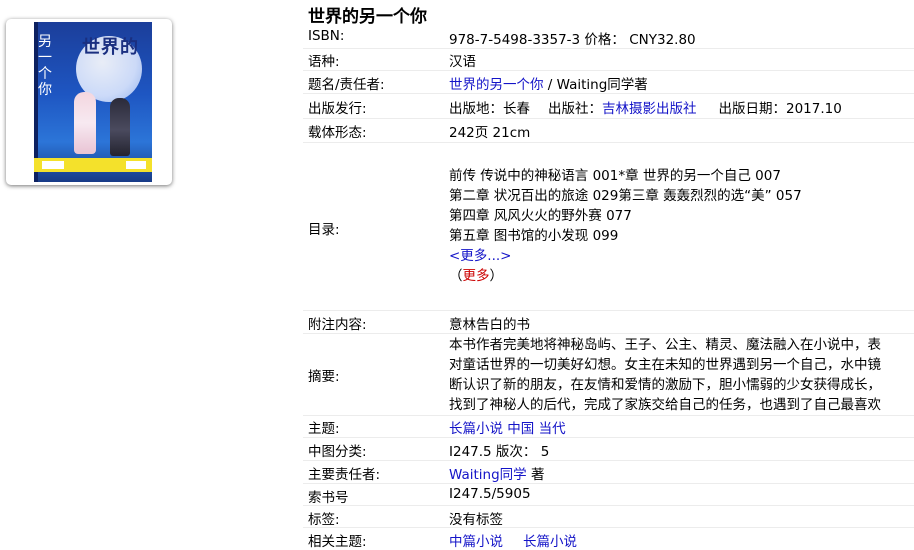  Describe the element at coordinates (550, 542) in the screenshot. I see `related-link-novel: 长篇小说` at that location.